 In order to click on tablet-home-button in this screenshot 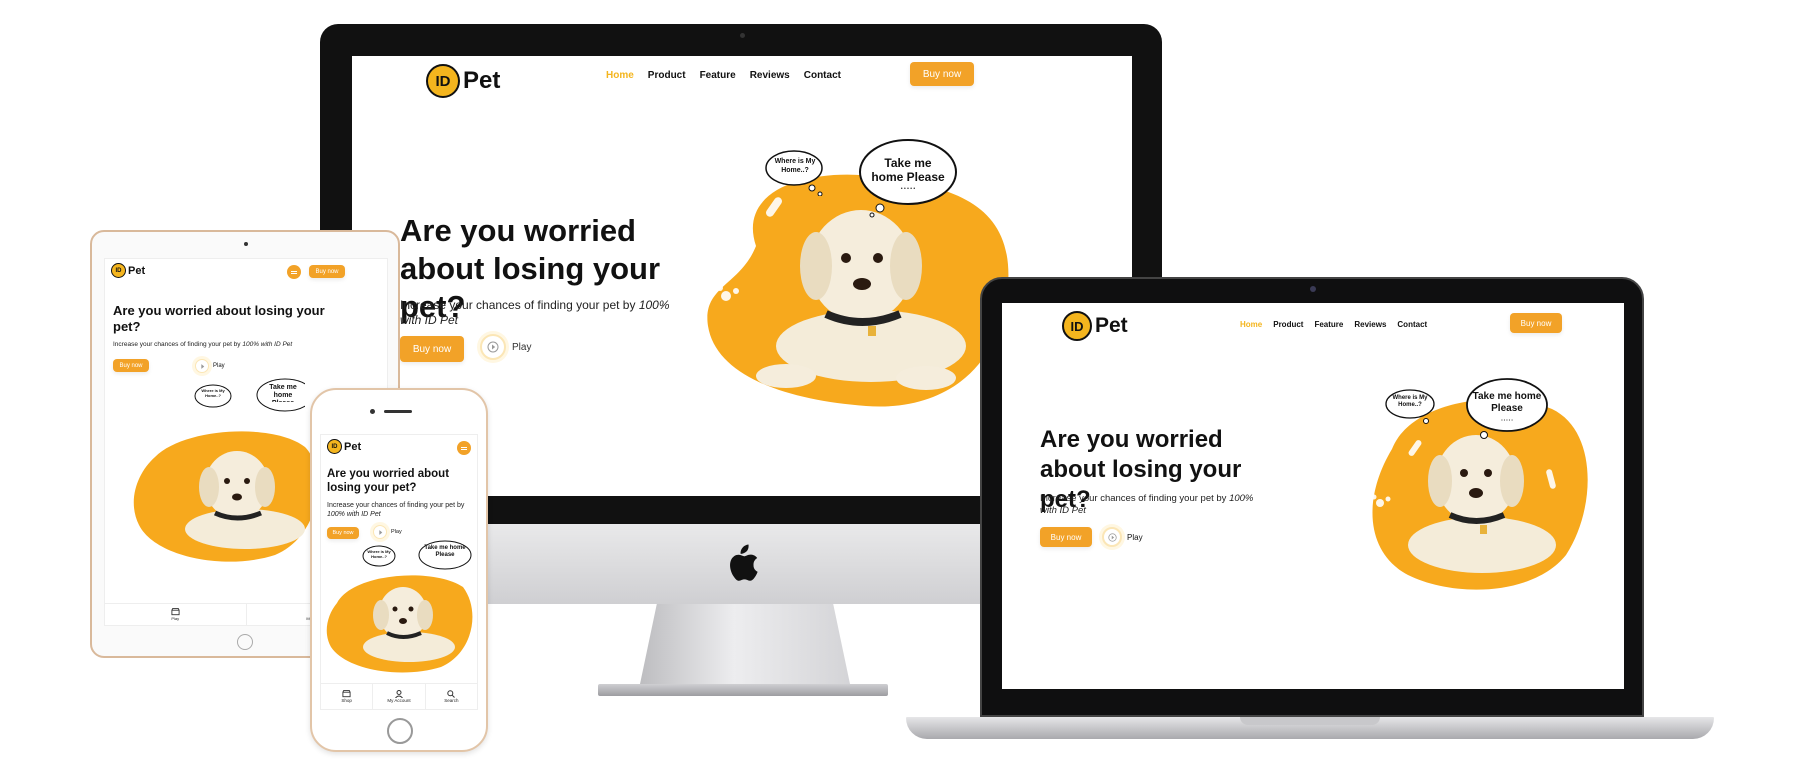, I will do `click(245, 642)`.